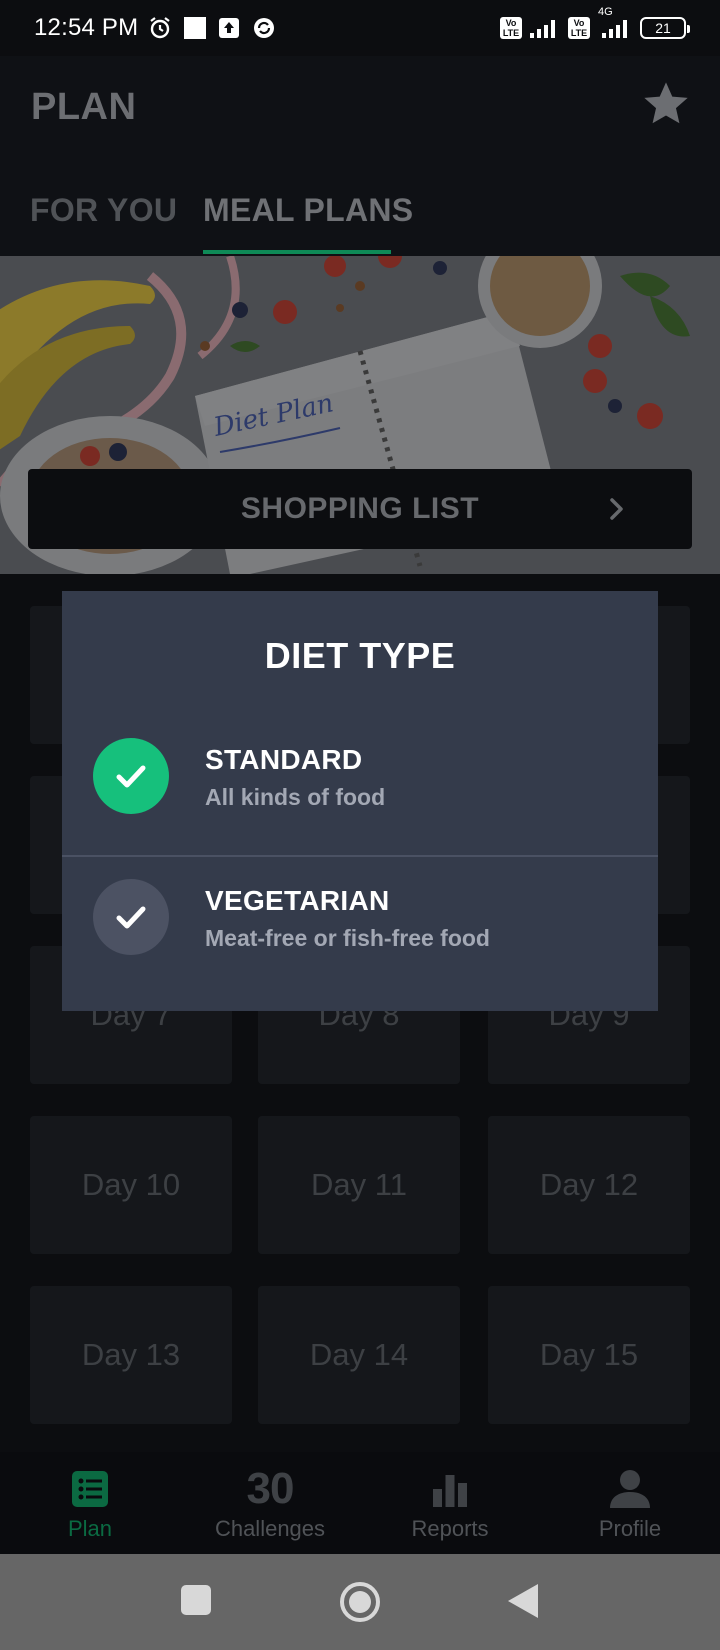 The height and width of the screenshot is (1650, 720). I want to click on signal-4g-icon: 4G, so click(615, 22).